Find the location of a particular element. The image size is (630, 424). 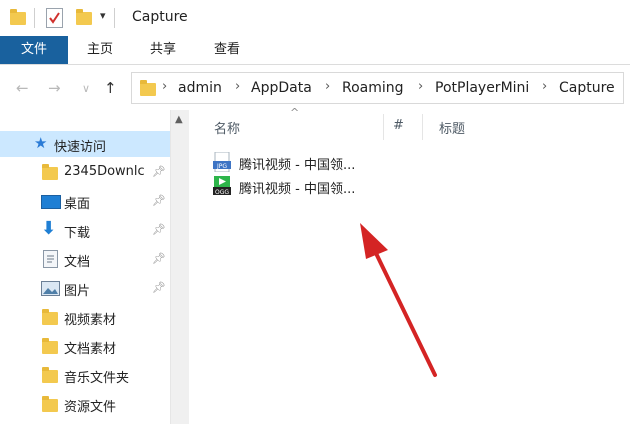

nav-label: 文档素材 is located at coordinates (90, 349).